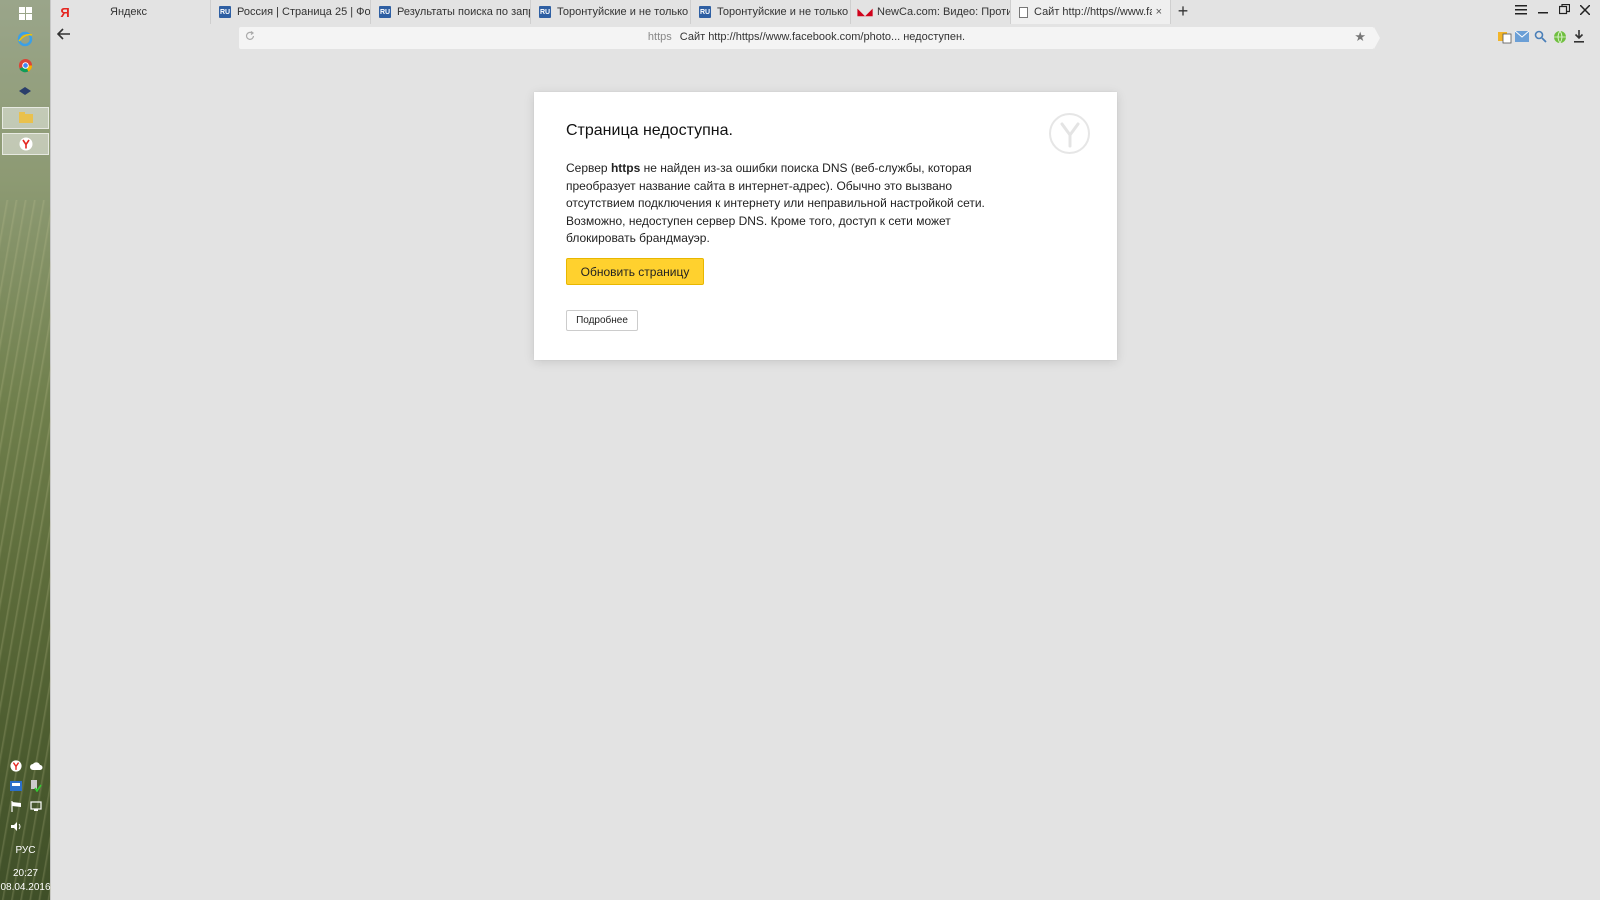 This screenshot has width=1600, height=900. I want to click on close-window-icon, so click(1585, 10).